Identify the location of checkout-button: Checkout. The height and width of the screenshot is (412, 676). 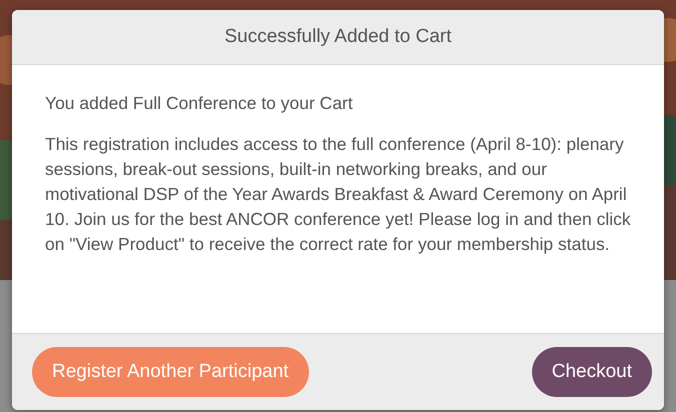
(592, 372).